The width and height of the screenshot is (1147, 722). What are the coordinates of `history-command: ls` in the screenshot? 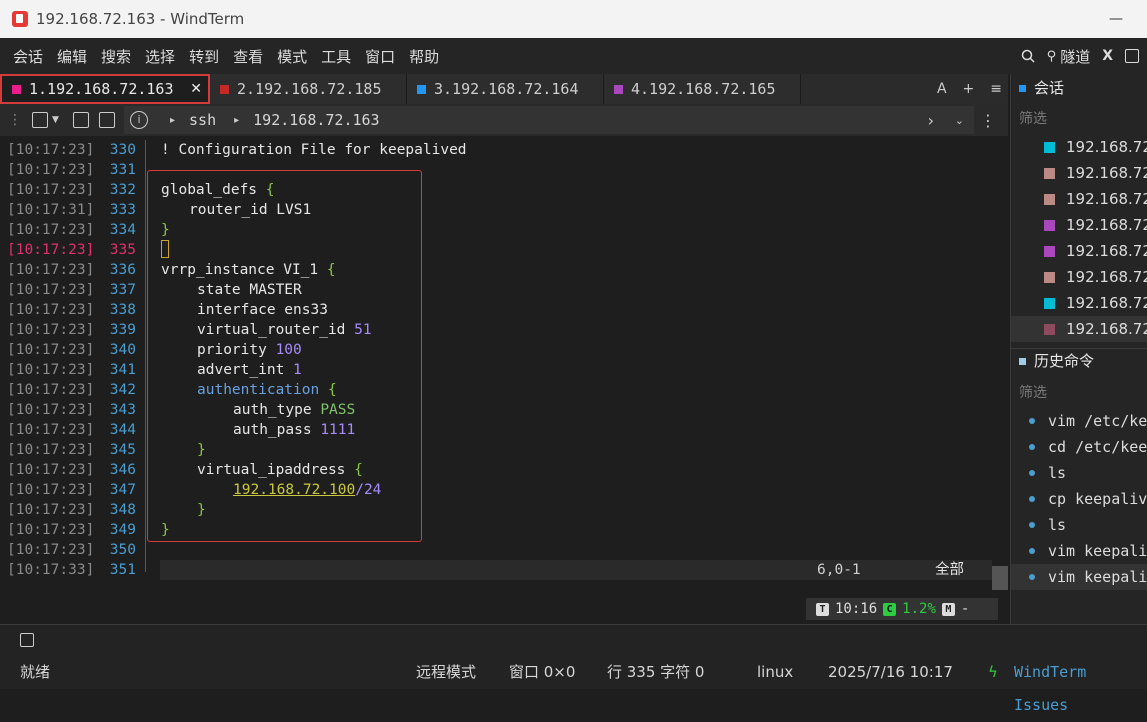 It's located at (1057, 473).